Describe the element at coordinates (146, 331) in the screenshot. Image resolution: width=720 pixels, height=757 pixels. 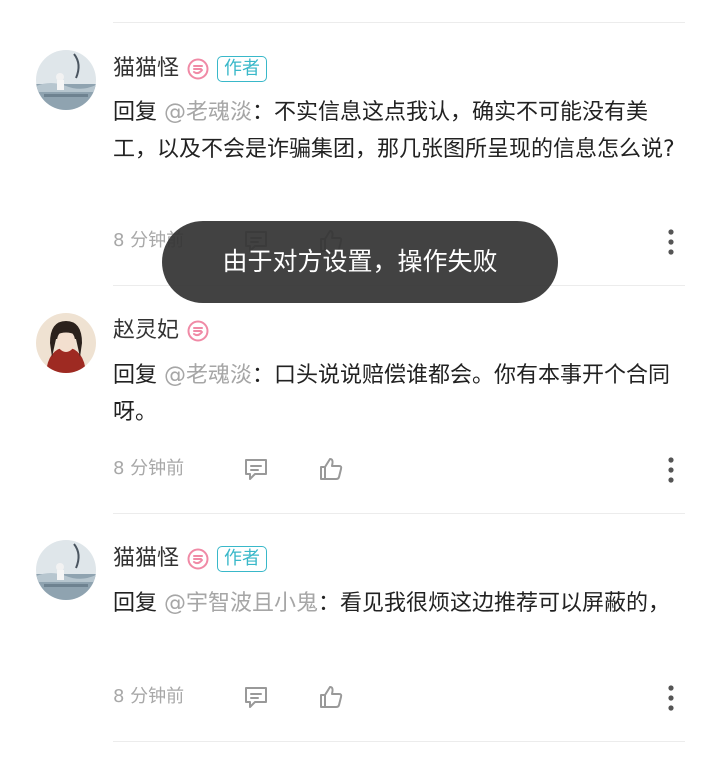
I see `author-name: 赵灵妃` at that location.